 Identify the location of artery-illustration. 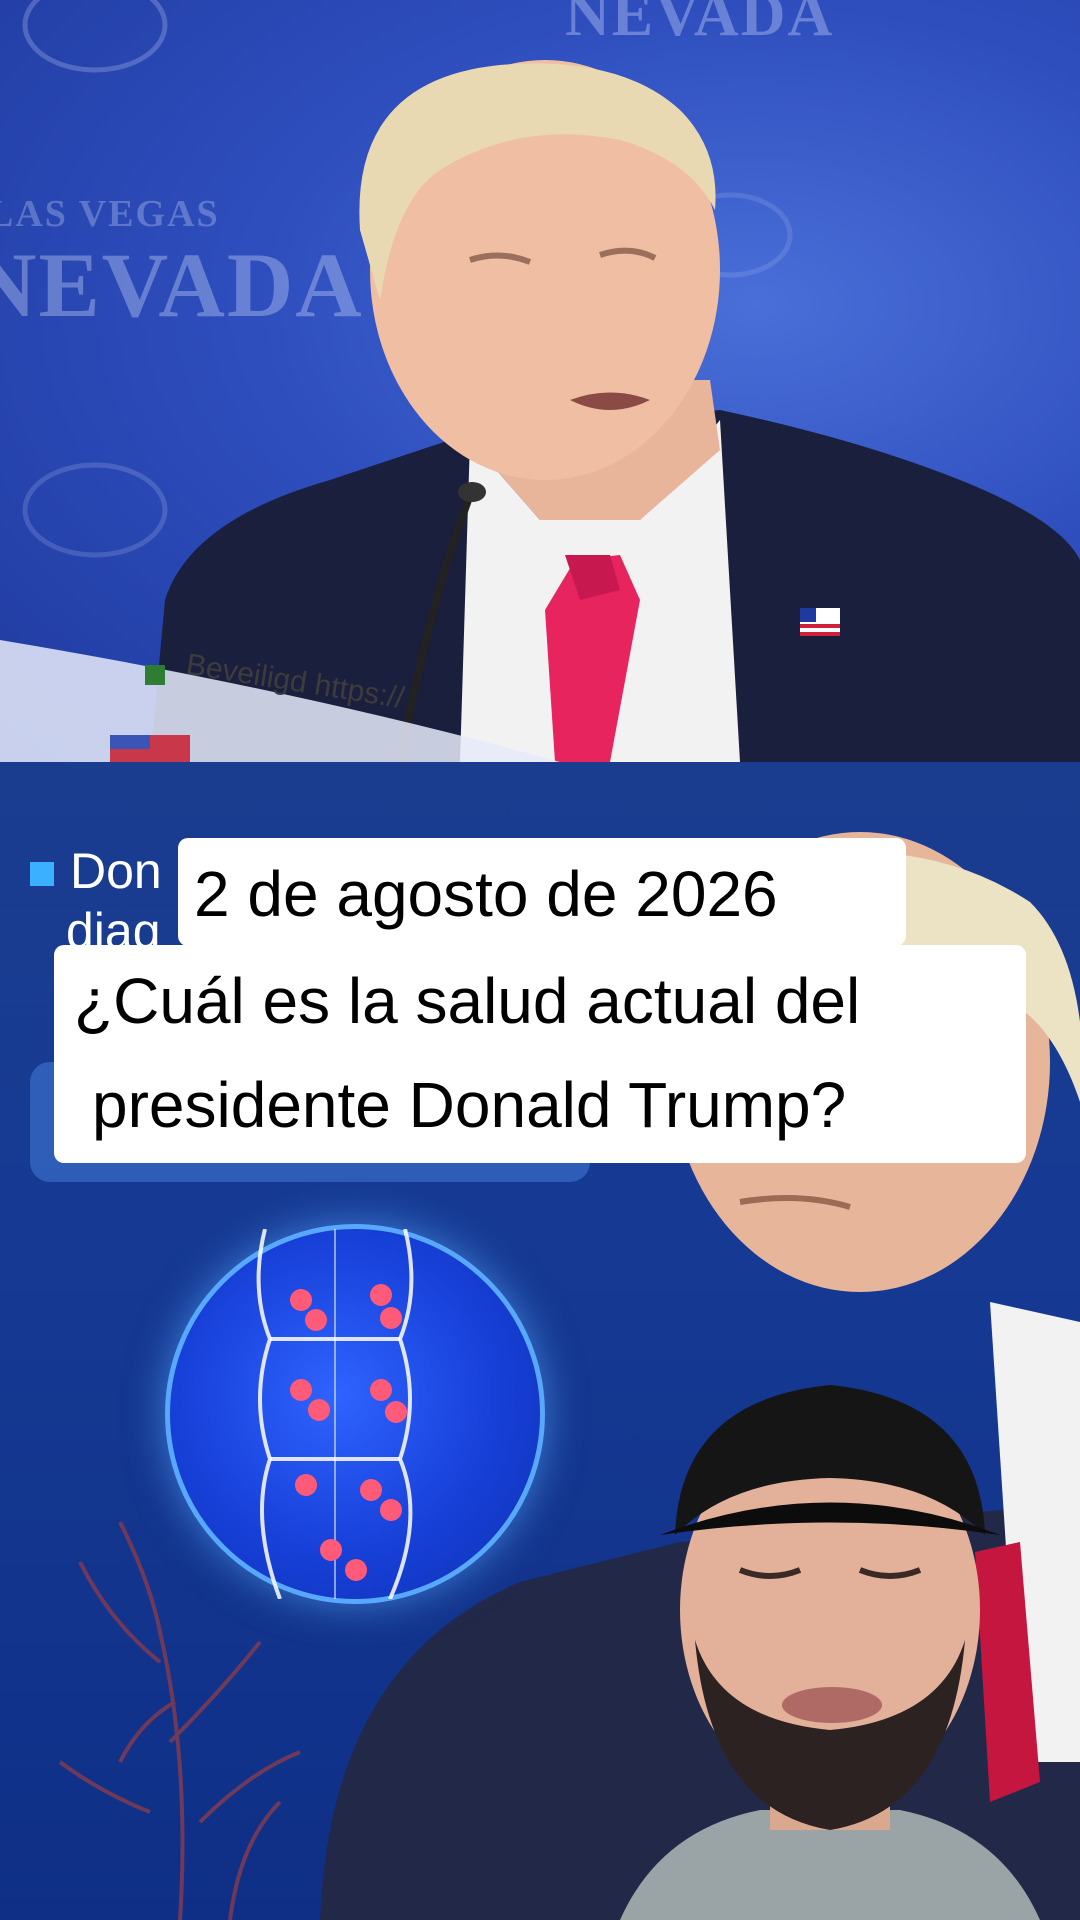
(355, 1414).